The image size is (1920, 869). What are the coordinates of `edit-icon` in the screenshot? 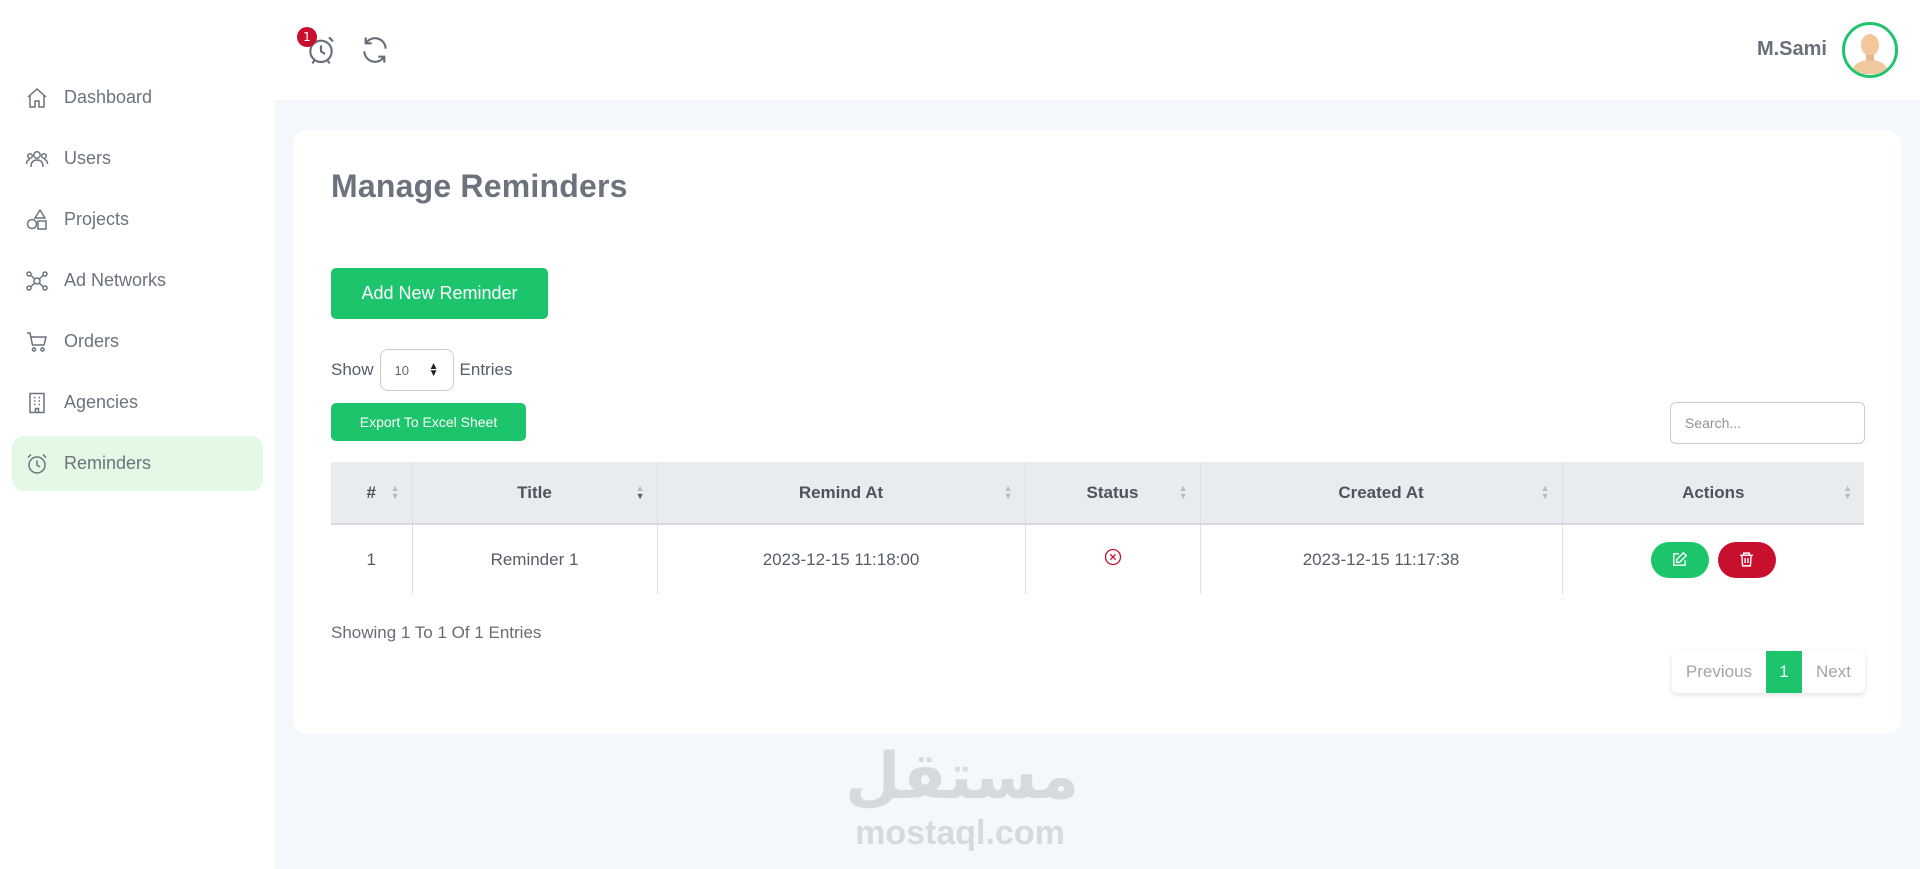 It's located at (1680, 558).